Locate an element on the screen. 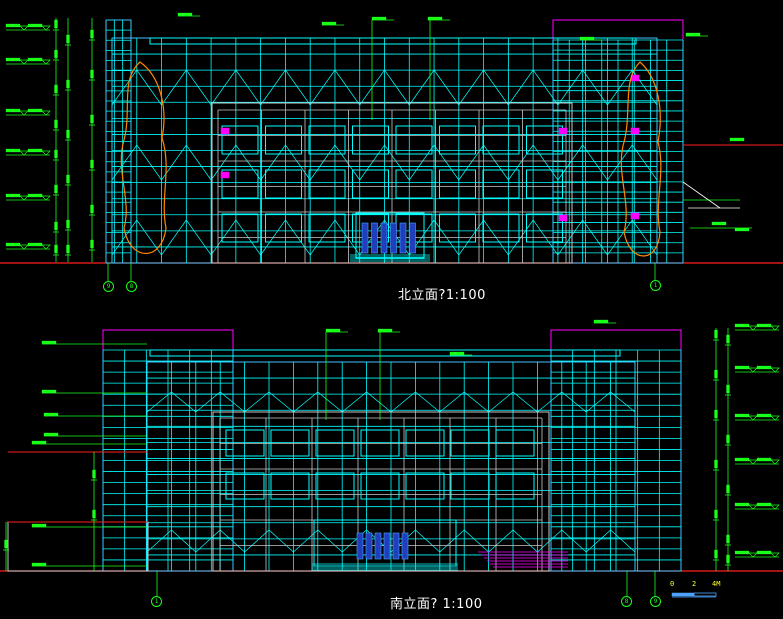 The image size is (783, 619). scale-bar-segment-filled is located at coordinates (683, 594).